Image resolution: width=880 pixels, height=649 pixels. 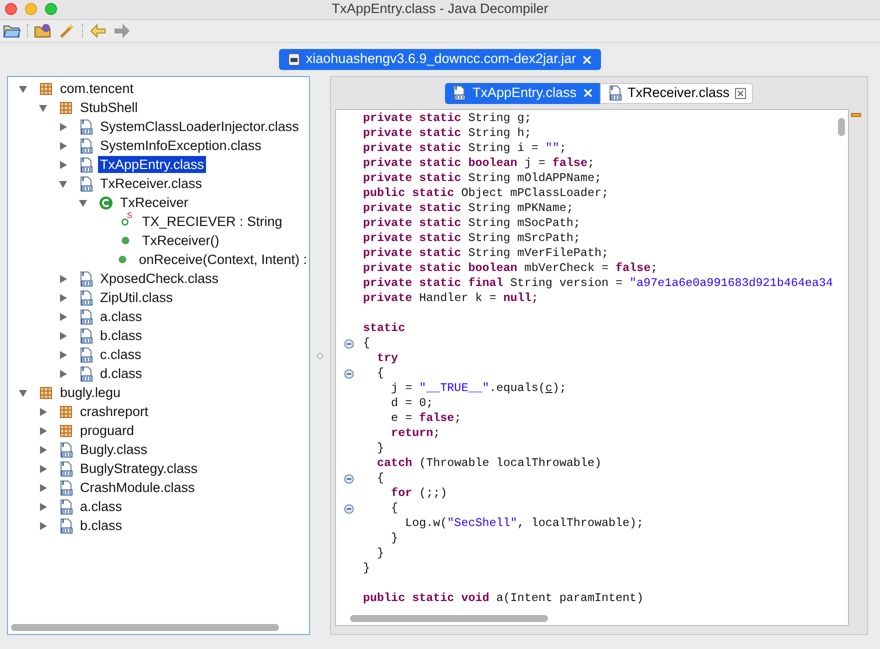 What do you see at coordinates (159, 278) in the screenshot?
I see `tree-item: XposedCheck.class` at bounding box center [159, 278].